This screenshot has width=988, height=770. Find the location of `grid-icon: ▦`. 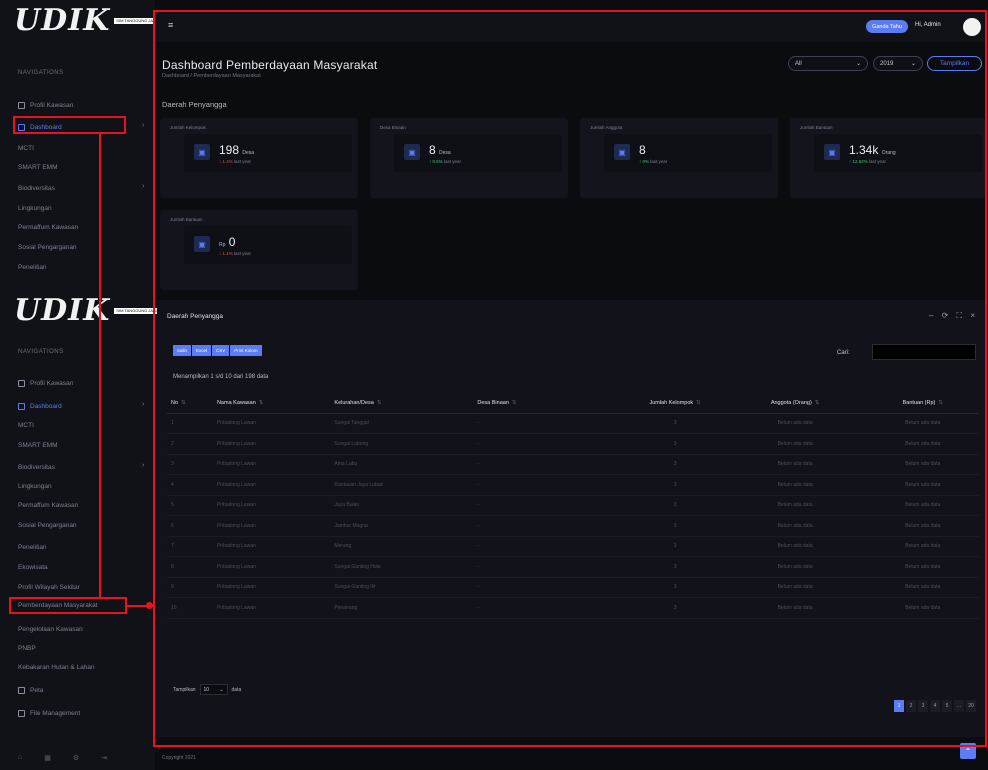

grid-icon: ▦ is located at coordinates (47, 758).